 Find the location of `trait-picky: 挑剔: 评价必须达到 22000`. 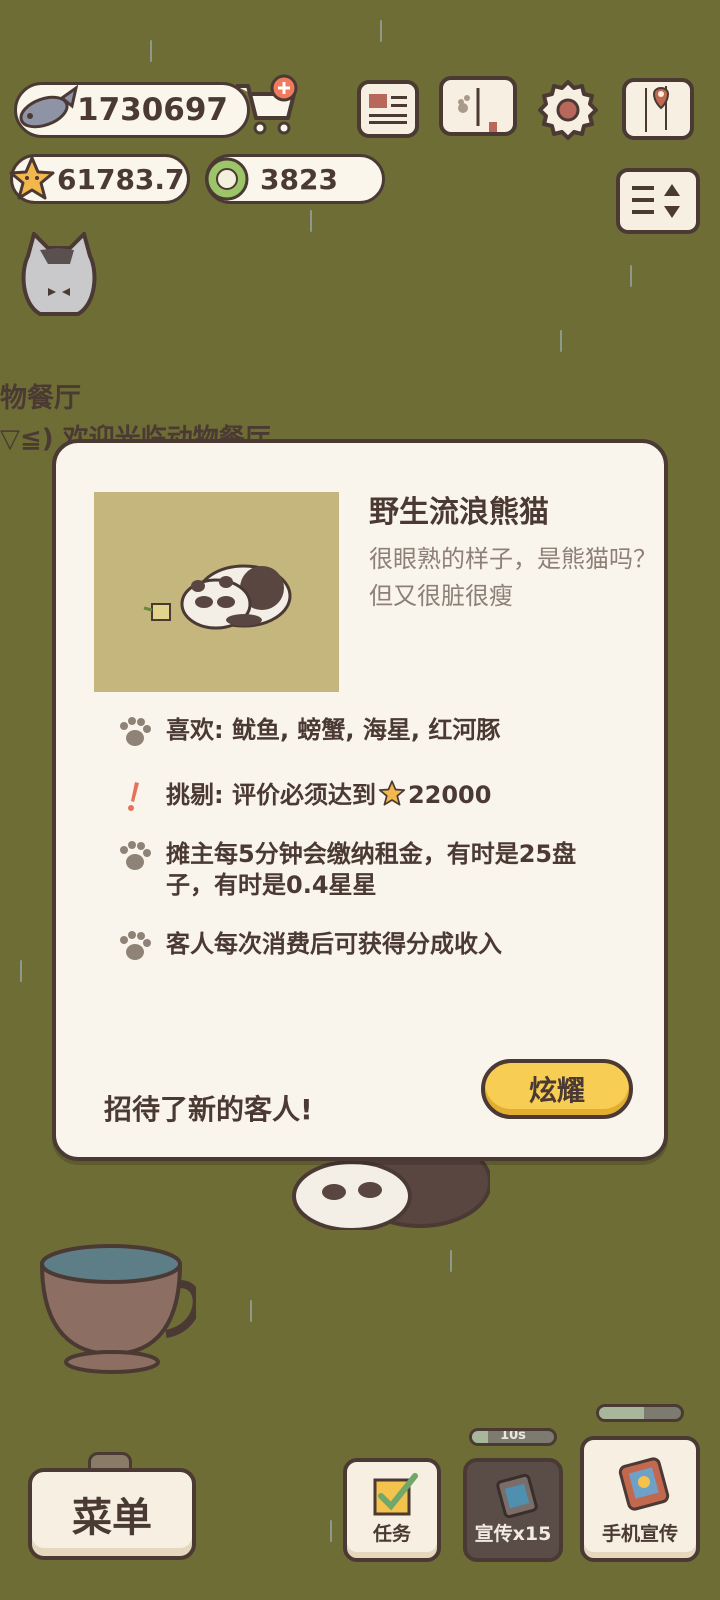

trait-picky: 挑剔: 评价必须达到 22000 is located at coordinates (370, 796).